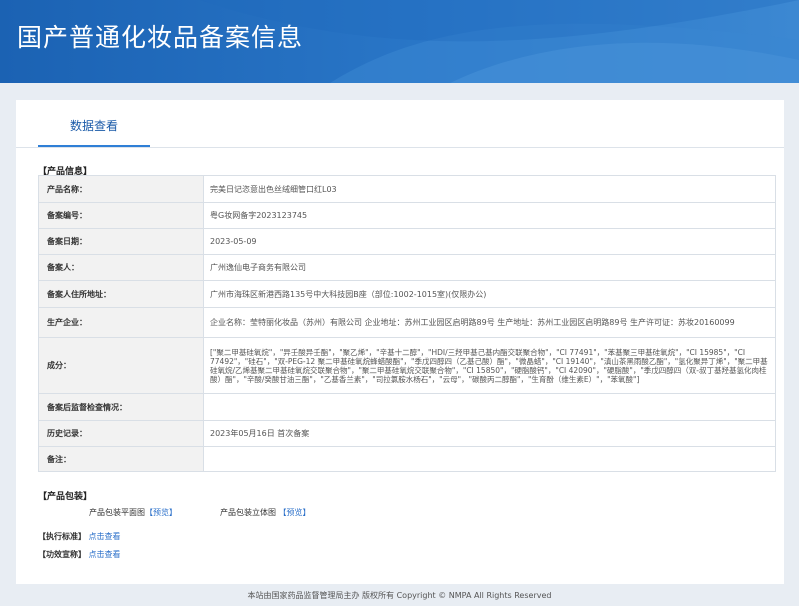  I want to click on efficacy-label: 【功效宣称】, so click(62, 554).